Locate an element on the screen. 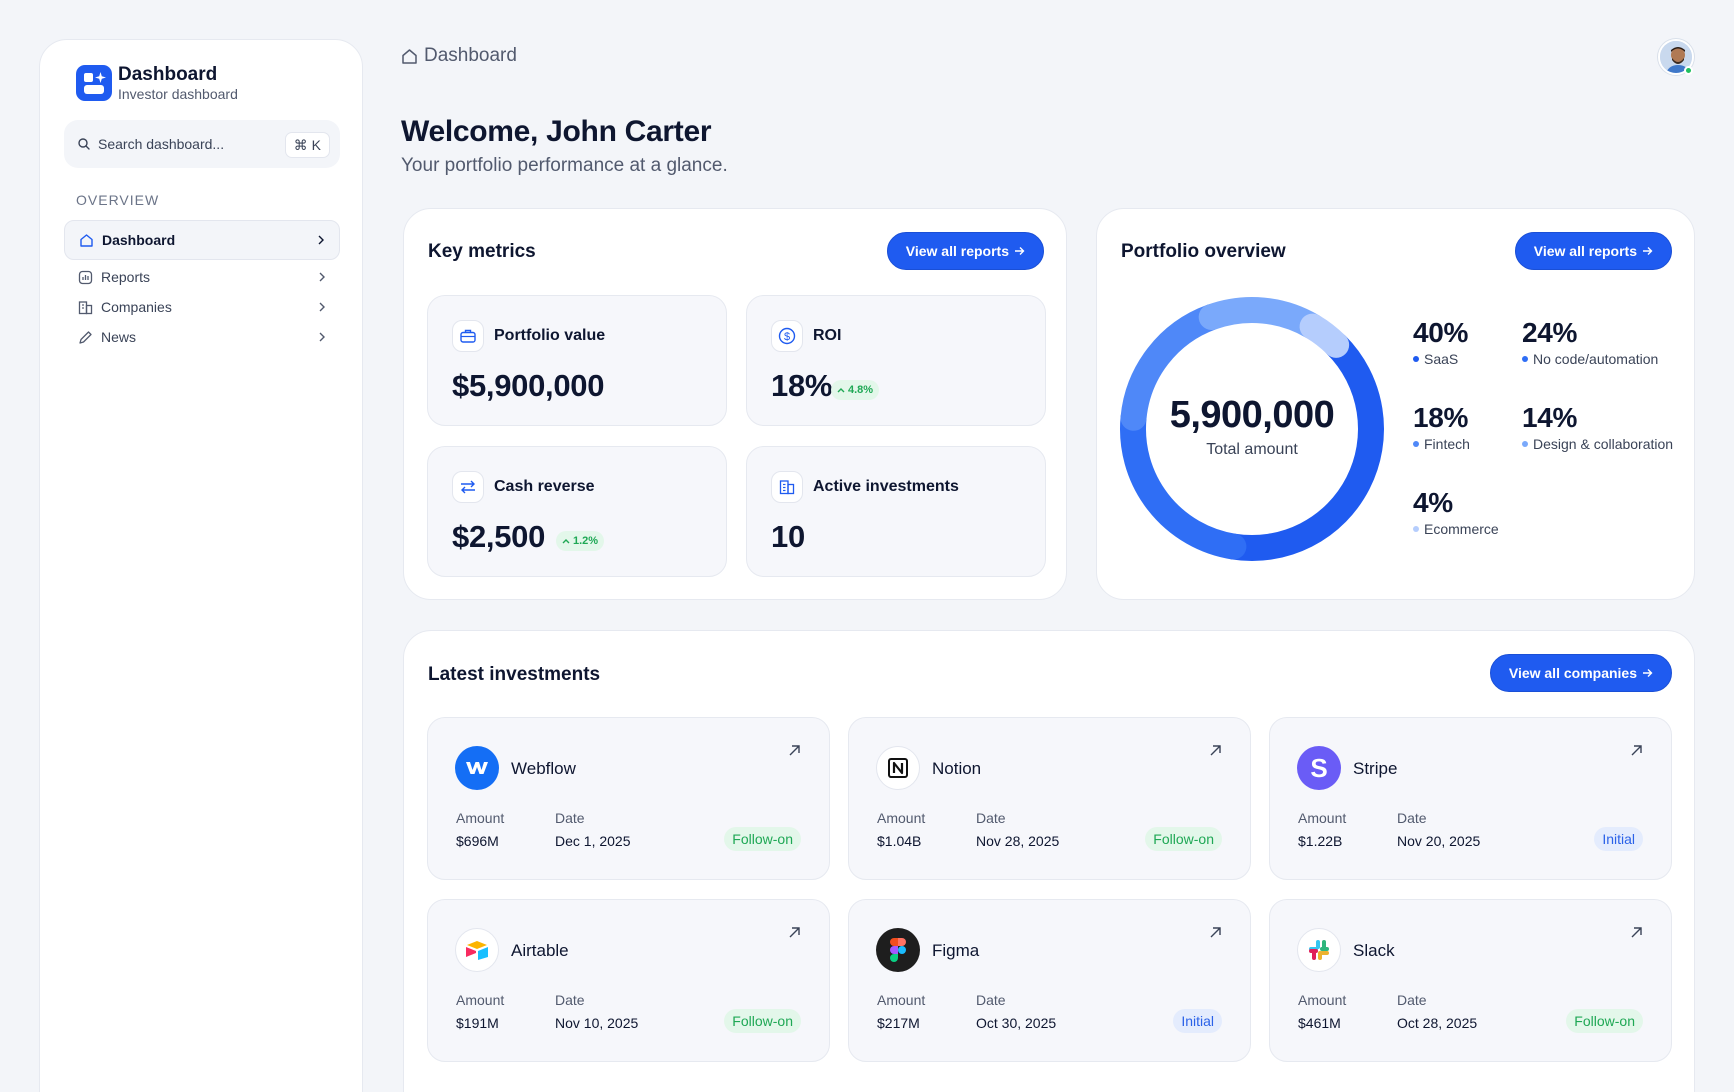 The image size is (1734, 1092). company-name: Figma is located at coordinates (956, 950).